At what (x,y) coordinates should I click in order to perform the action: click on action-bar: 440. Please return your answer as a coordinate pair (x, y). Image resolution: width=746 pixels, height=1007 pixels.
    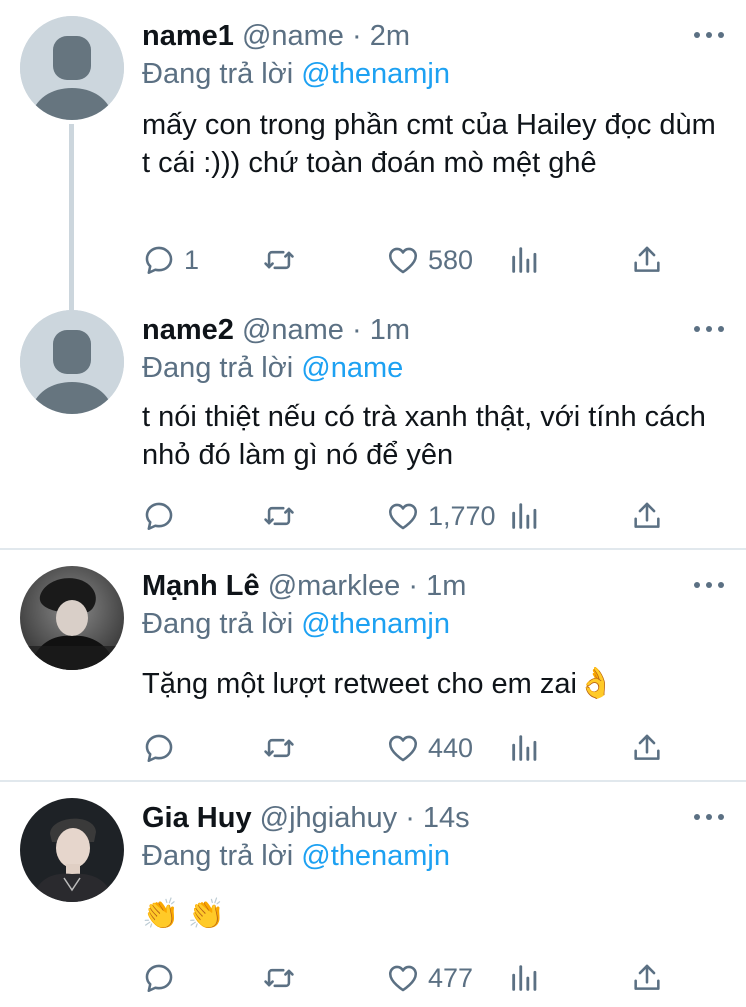
    Looking at the image, I should click on (412, 748).